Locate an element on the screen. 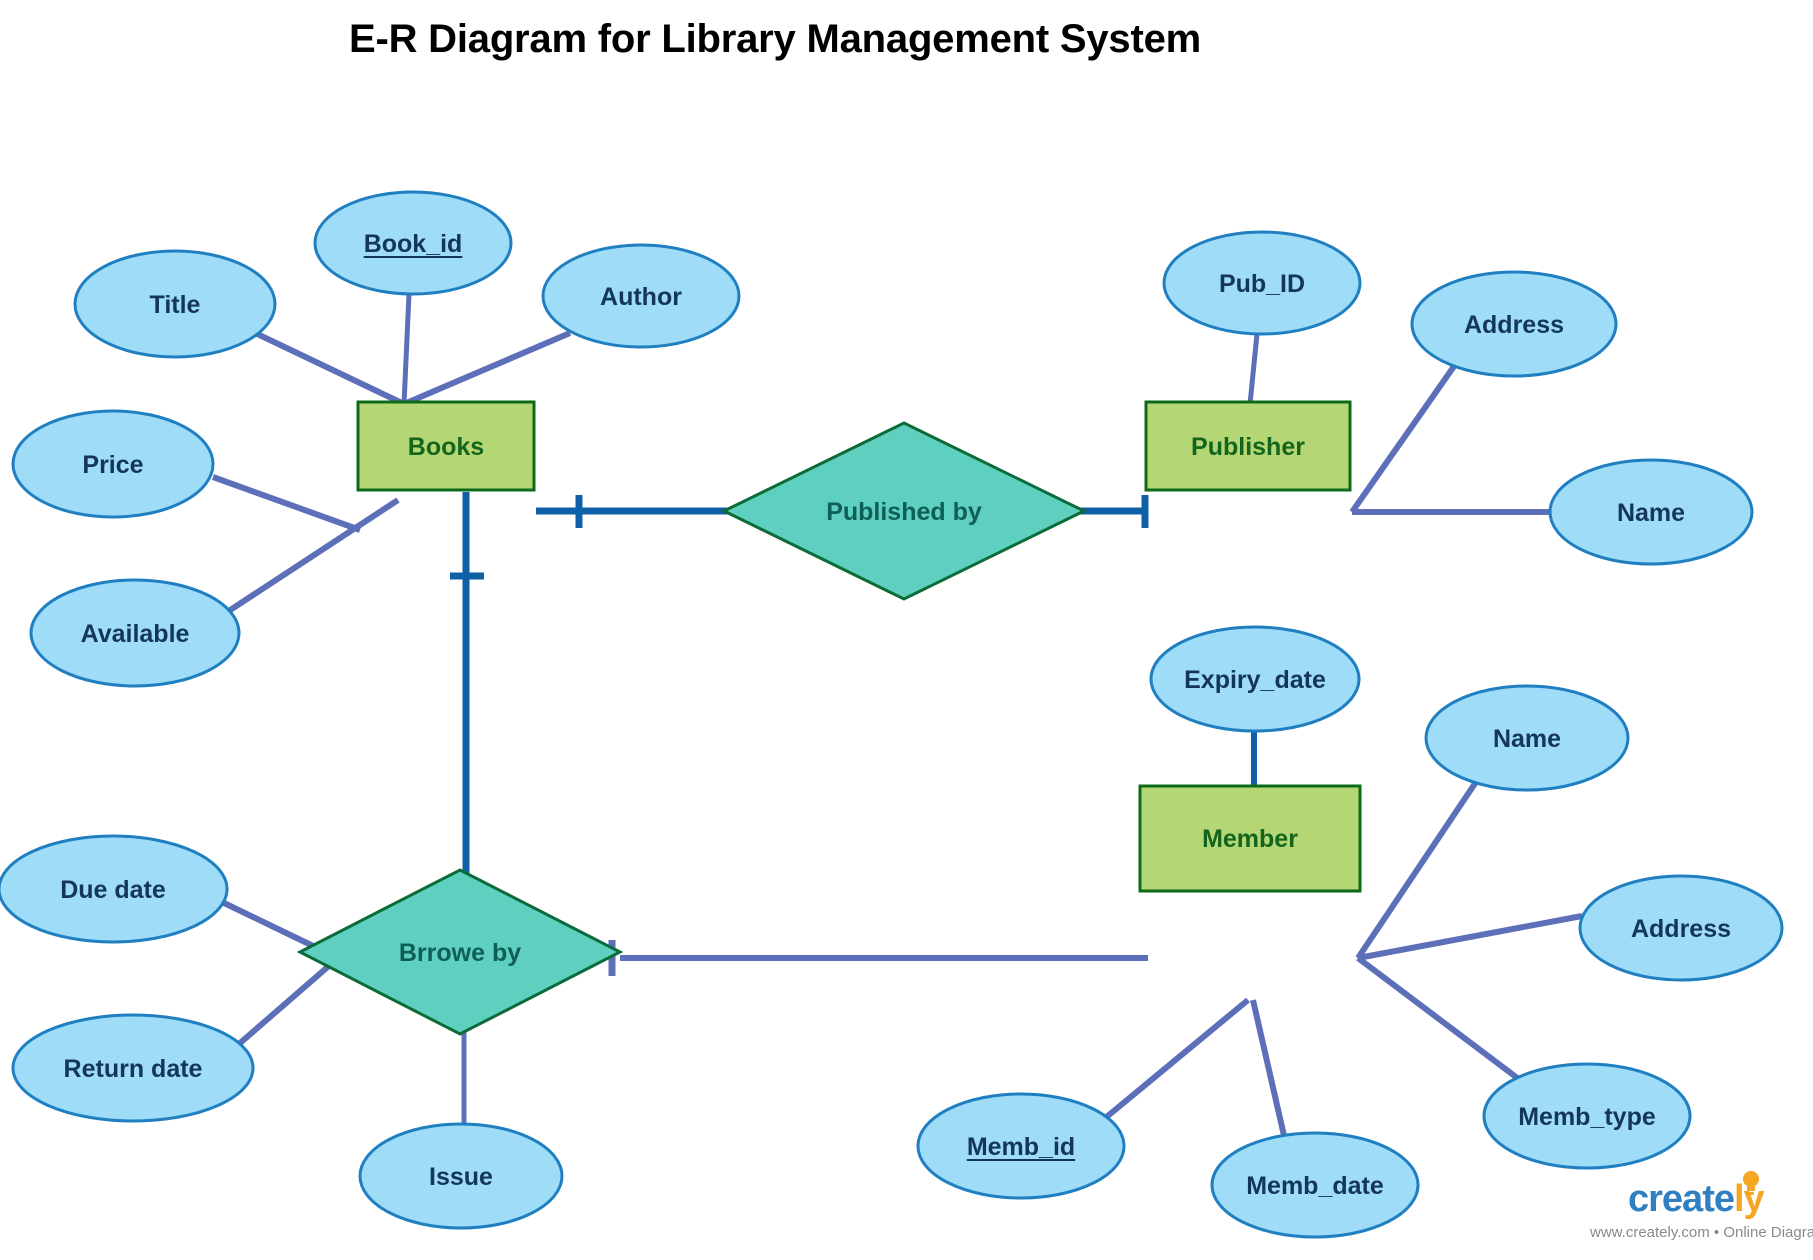 The height and width of the screenshot is (1260, 1813). attribute-member-name is located at coordinates (1527, 738).